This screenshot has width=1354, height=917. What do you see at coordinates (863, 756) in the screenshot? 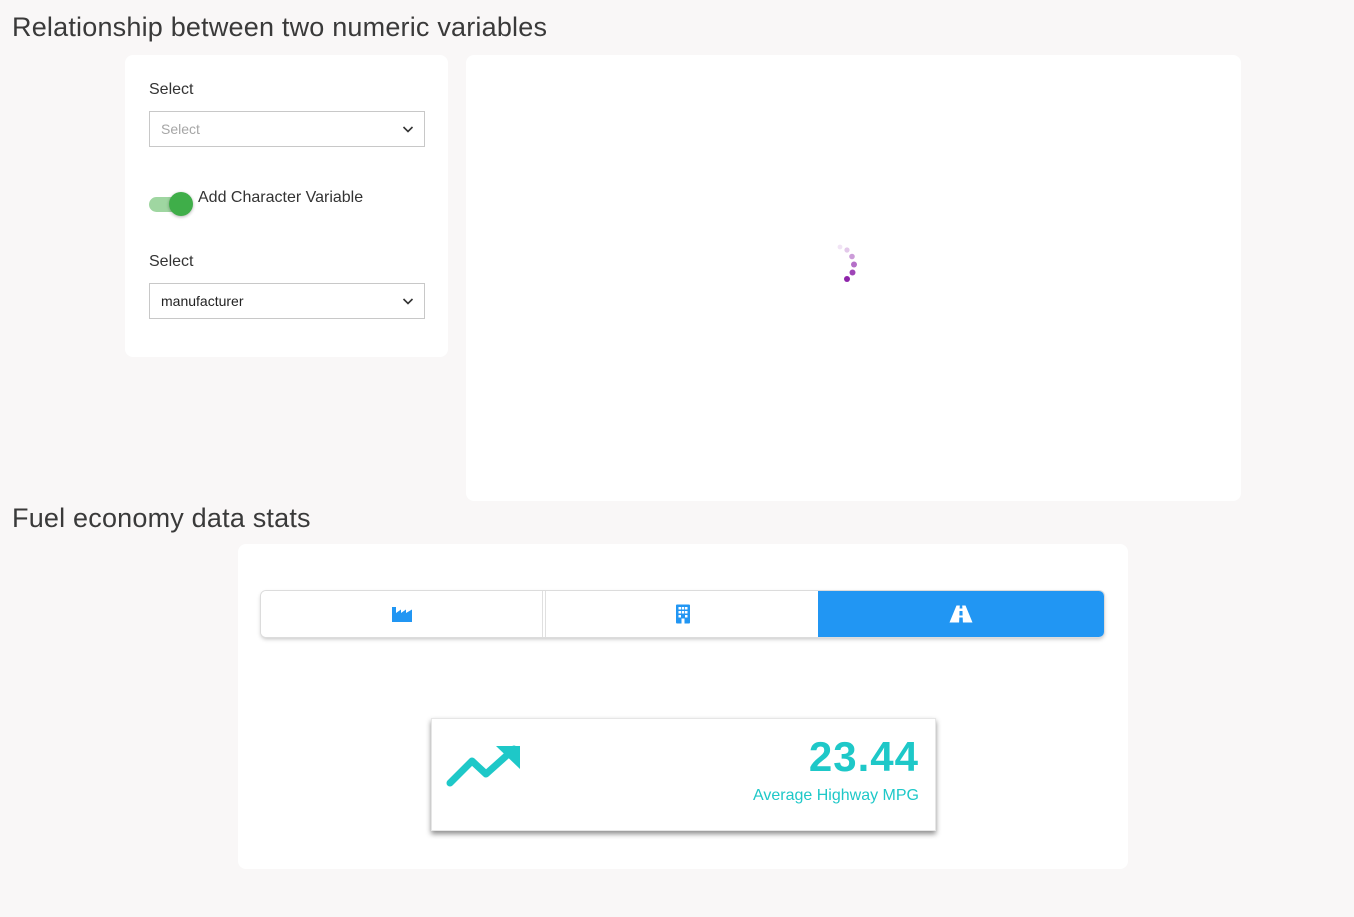
I see `stat-value: 23.44` at bounding box center [863, 756].